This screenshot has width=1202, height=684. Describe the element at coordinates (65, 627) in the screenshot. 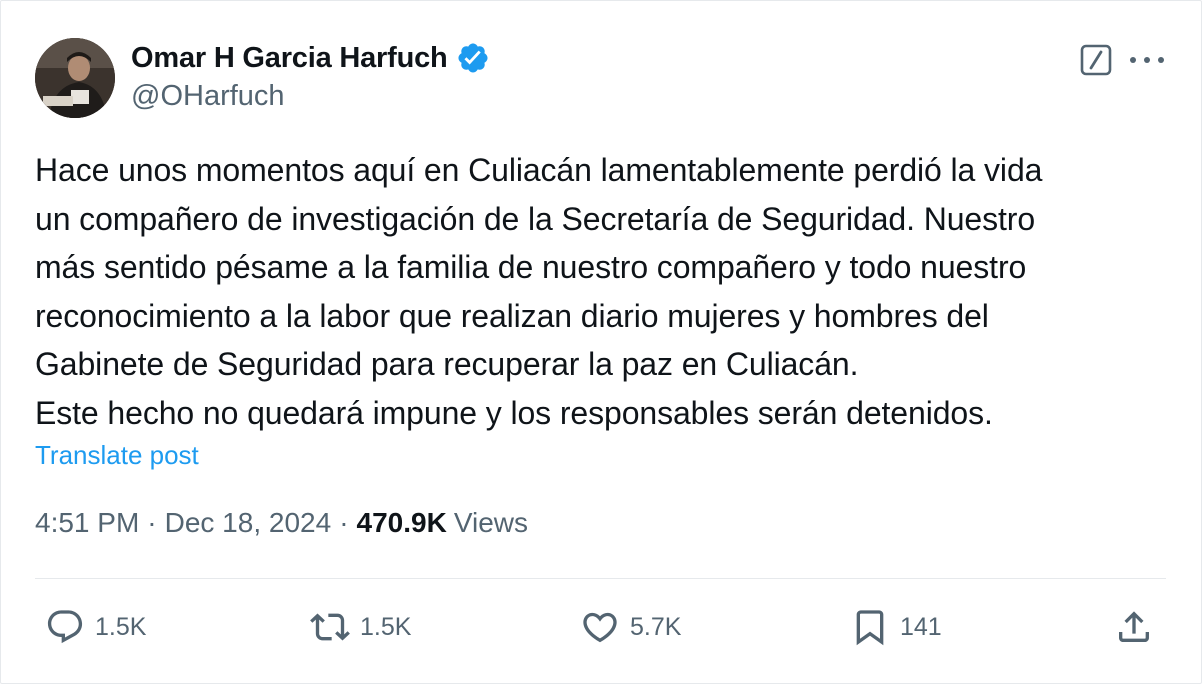

I see `reply-icon` at that location.